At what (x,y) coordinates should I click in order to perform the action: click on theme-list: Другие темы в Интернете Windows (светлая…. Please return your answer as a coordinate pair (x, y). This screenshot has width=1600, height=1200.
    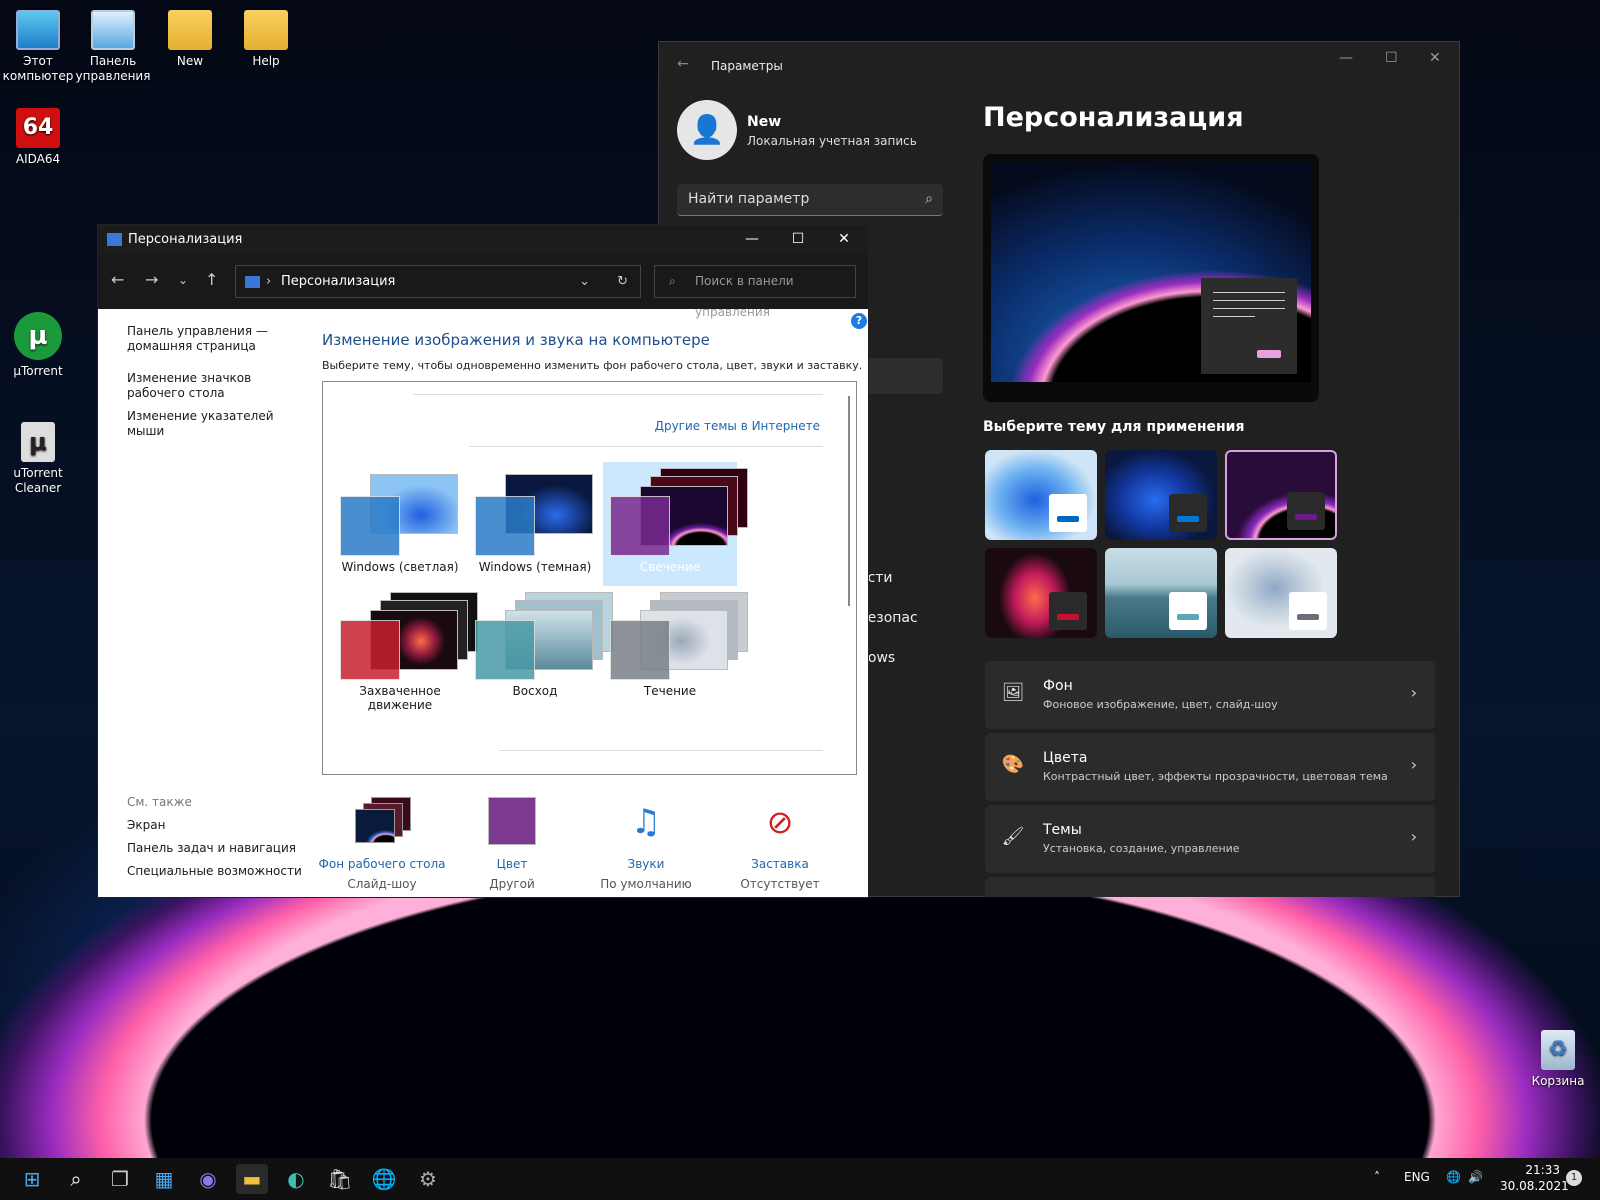
    Looking at the image, I should click on (589, 578).